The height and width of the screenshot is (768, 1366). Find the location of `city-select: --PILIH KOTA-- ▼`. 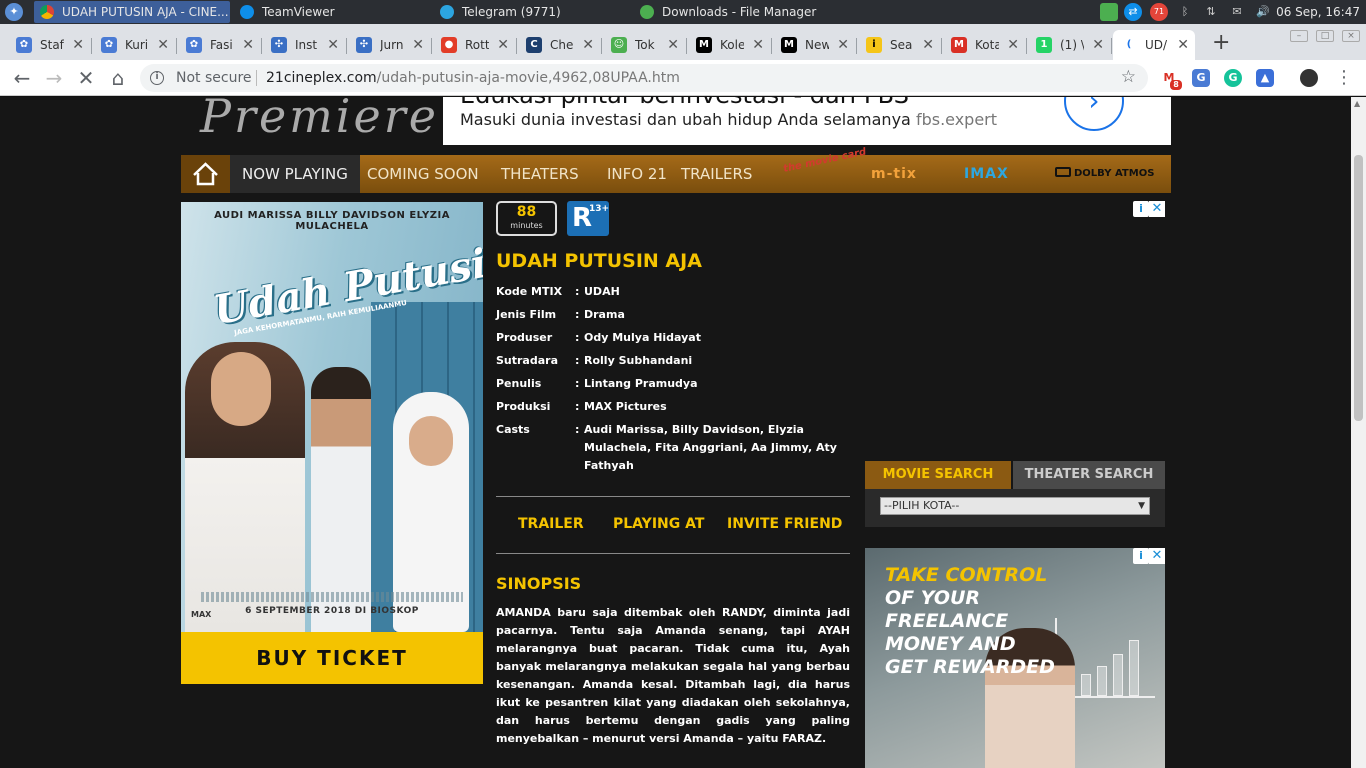

city-select: --PILIH KOTA-- ▼ is located at coordinates (1015, 506).